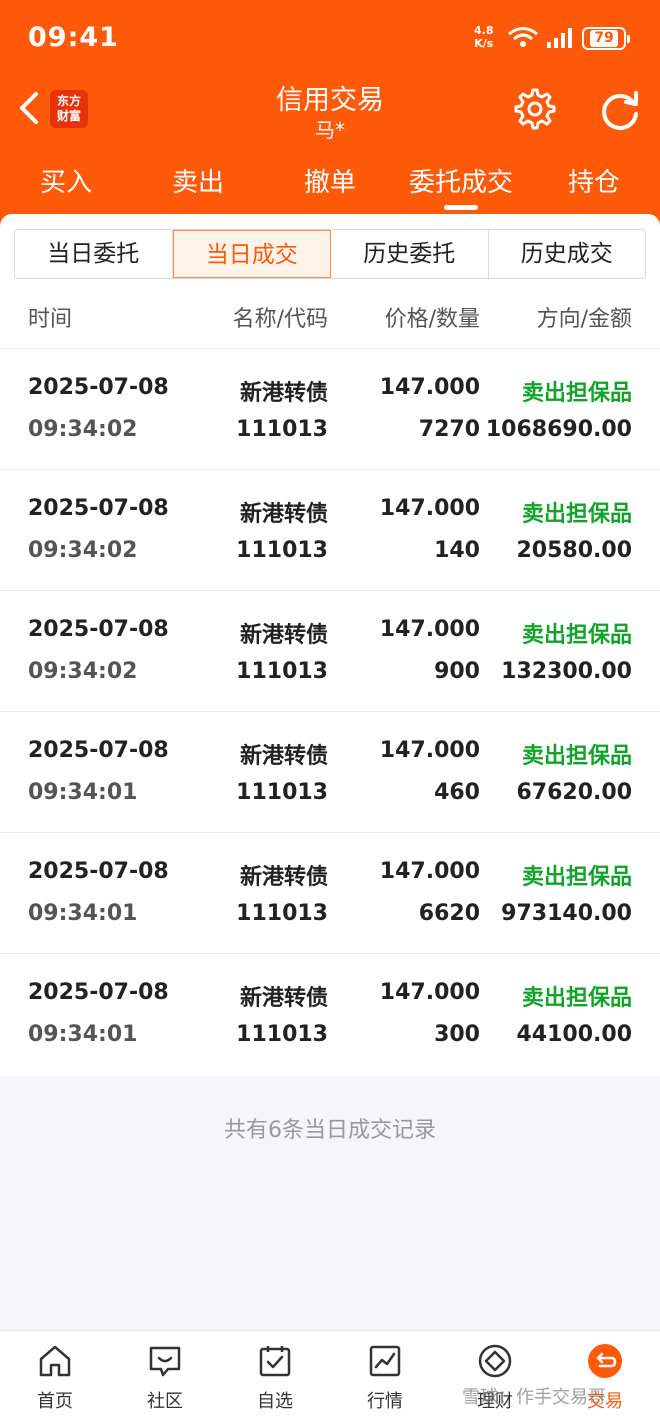  What do you see at coordinates (73, 37) in the screenshot?
I see `clock: 09:41` at bounding box center [73, 37].